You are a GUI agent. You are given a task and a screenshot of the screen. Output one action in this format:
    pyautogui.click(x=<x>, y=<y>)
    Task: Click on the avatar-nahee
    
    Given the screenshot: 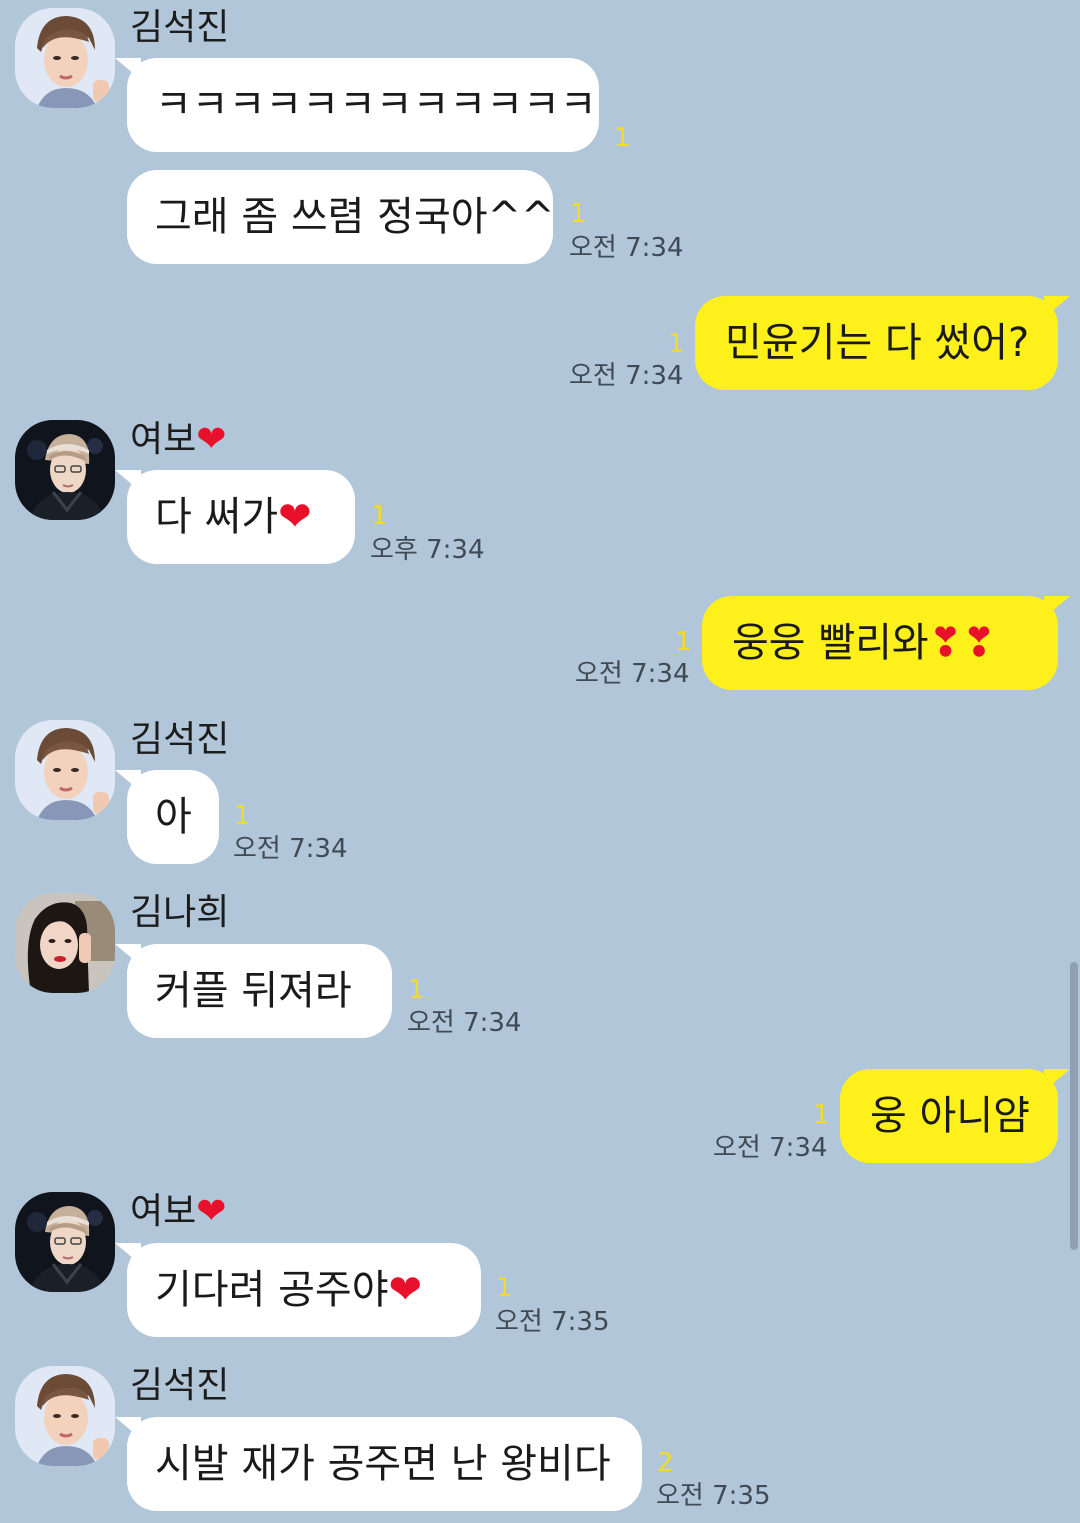 What is the action you would take?
    pyautogui.click(x=65, y=943)
    